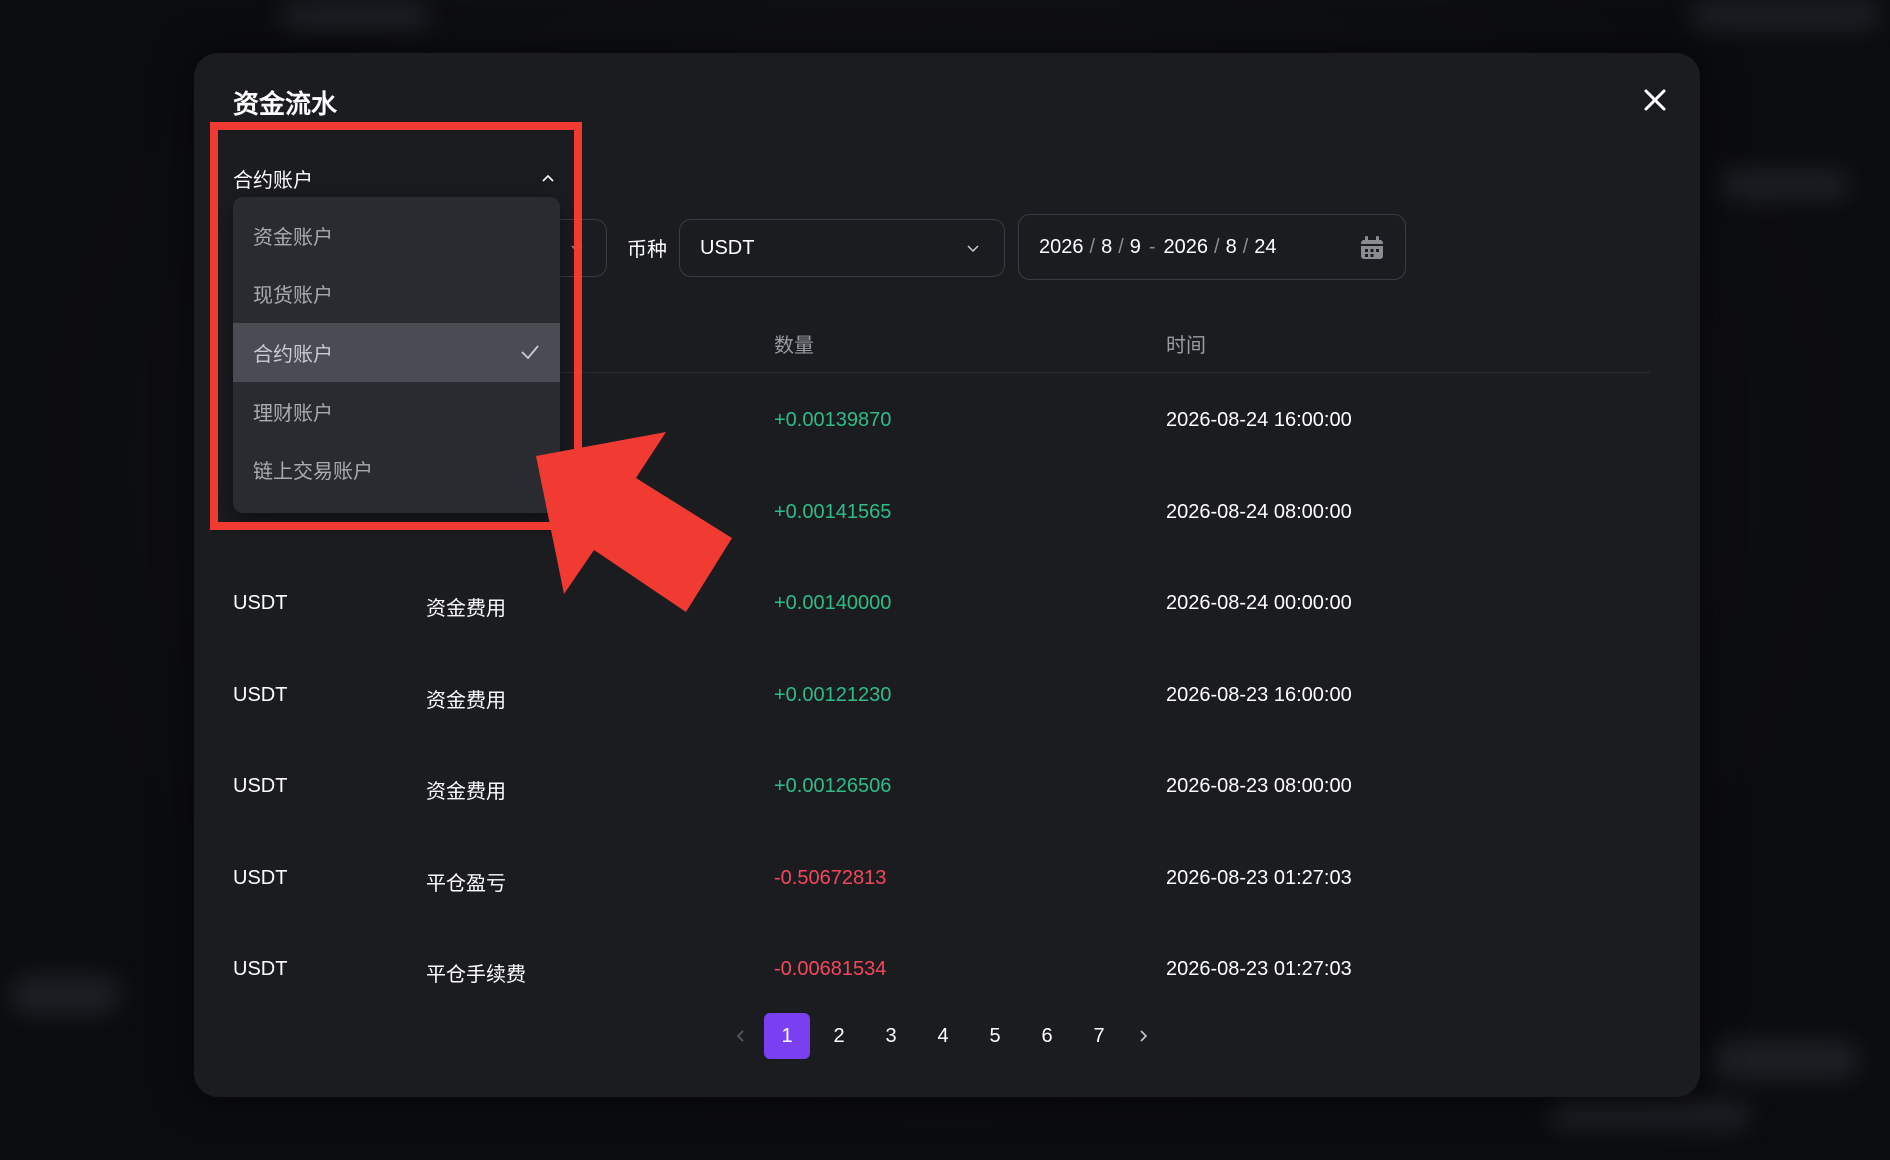 The height and width of the screenshot is (1160, 1890). Describe the element at coordinates (293, 237) in the screenshot. I see `dropdown-option-label: 资金账户` at that location.